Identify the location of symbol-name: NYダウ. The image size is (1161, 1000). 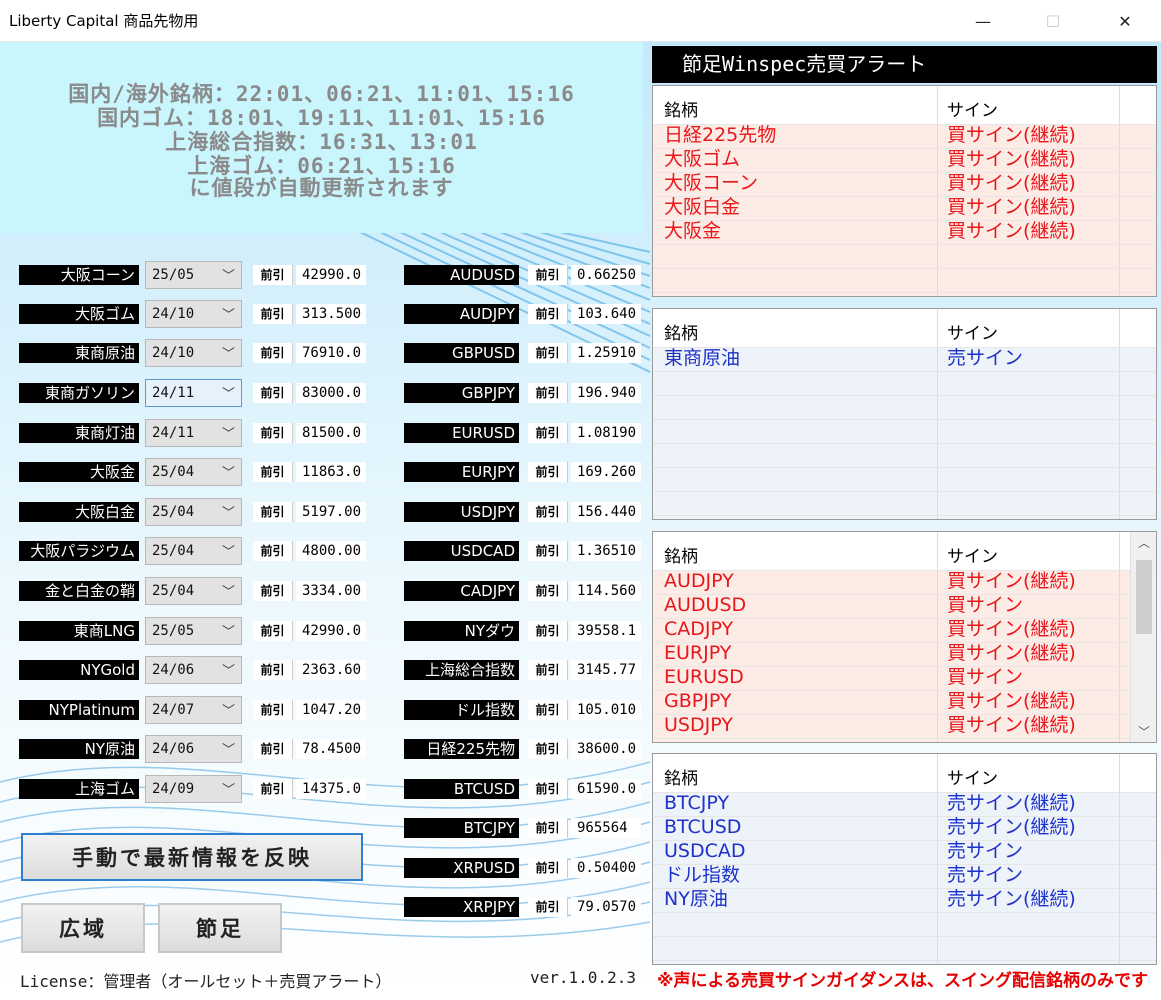
(461, 631).